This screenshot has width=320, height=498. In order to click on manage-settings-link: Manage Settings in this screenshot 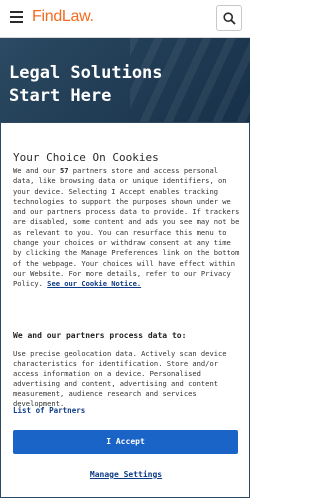, I will do `click(126, 474)`.